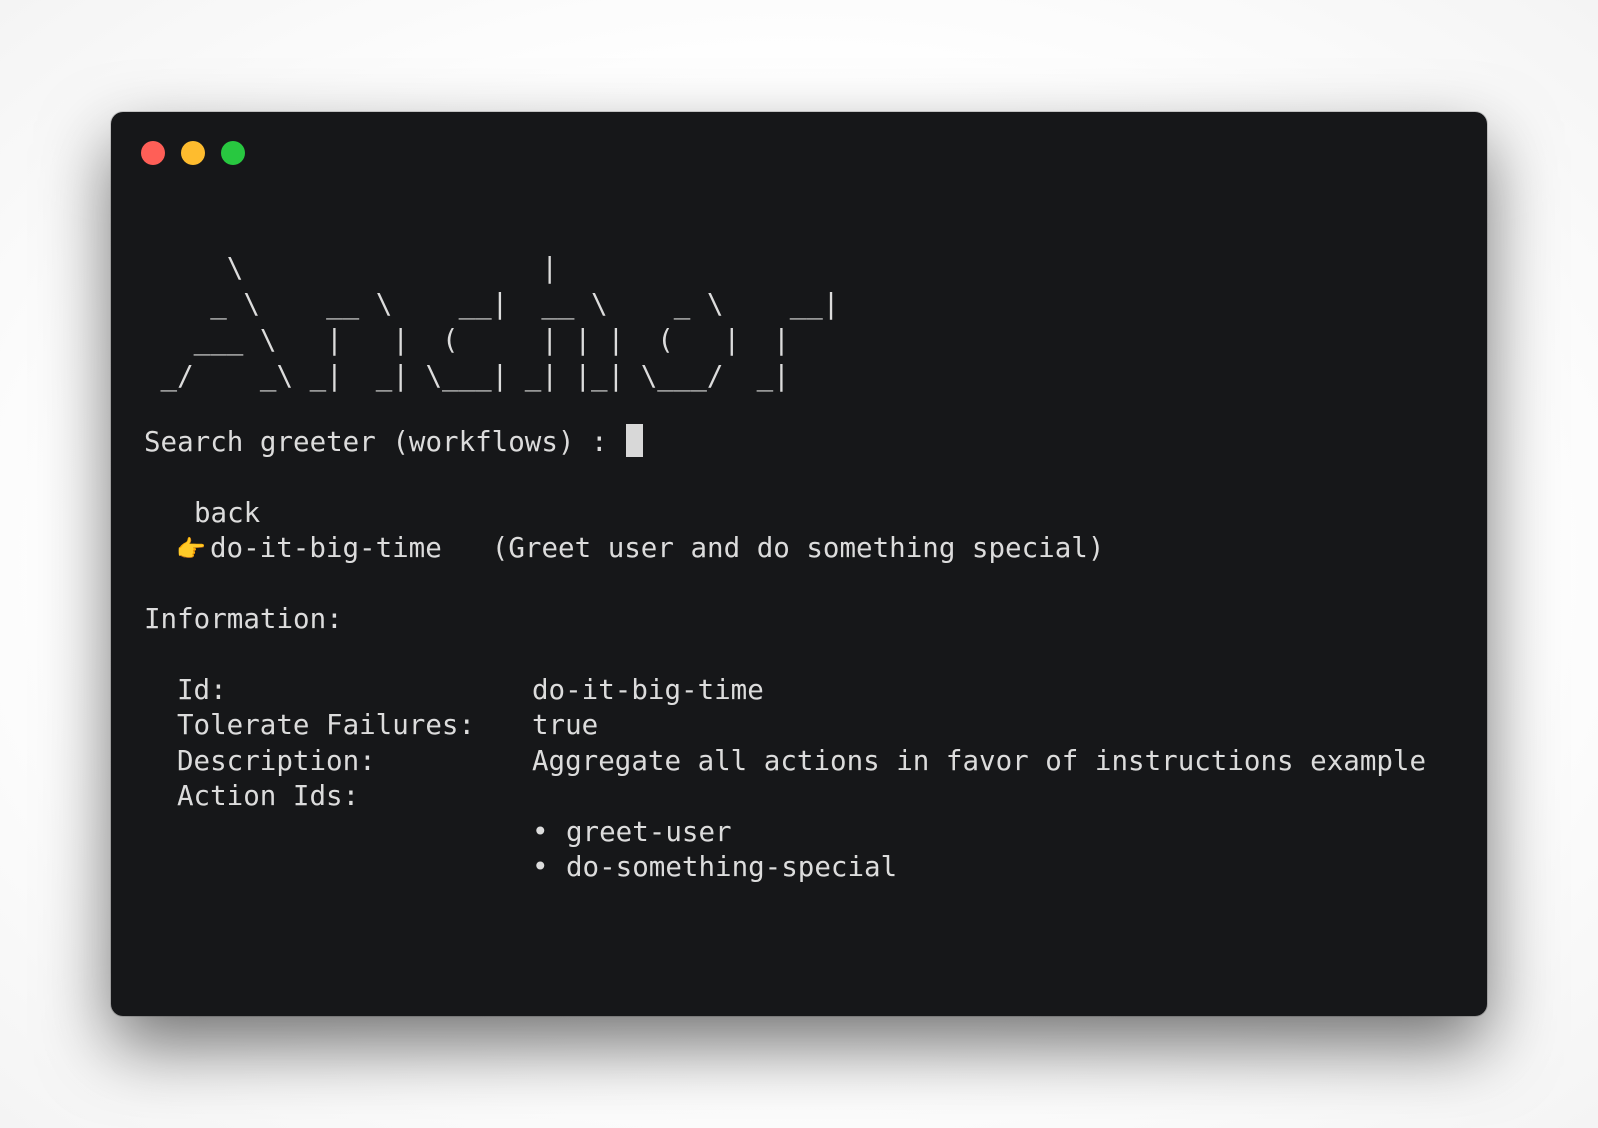  Describe the element at coordinates (191, 549) in the screenshot. I see `pointing-hand-icon: 👉` at that location.